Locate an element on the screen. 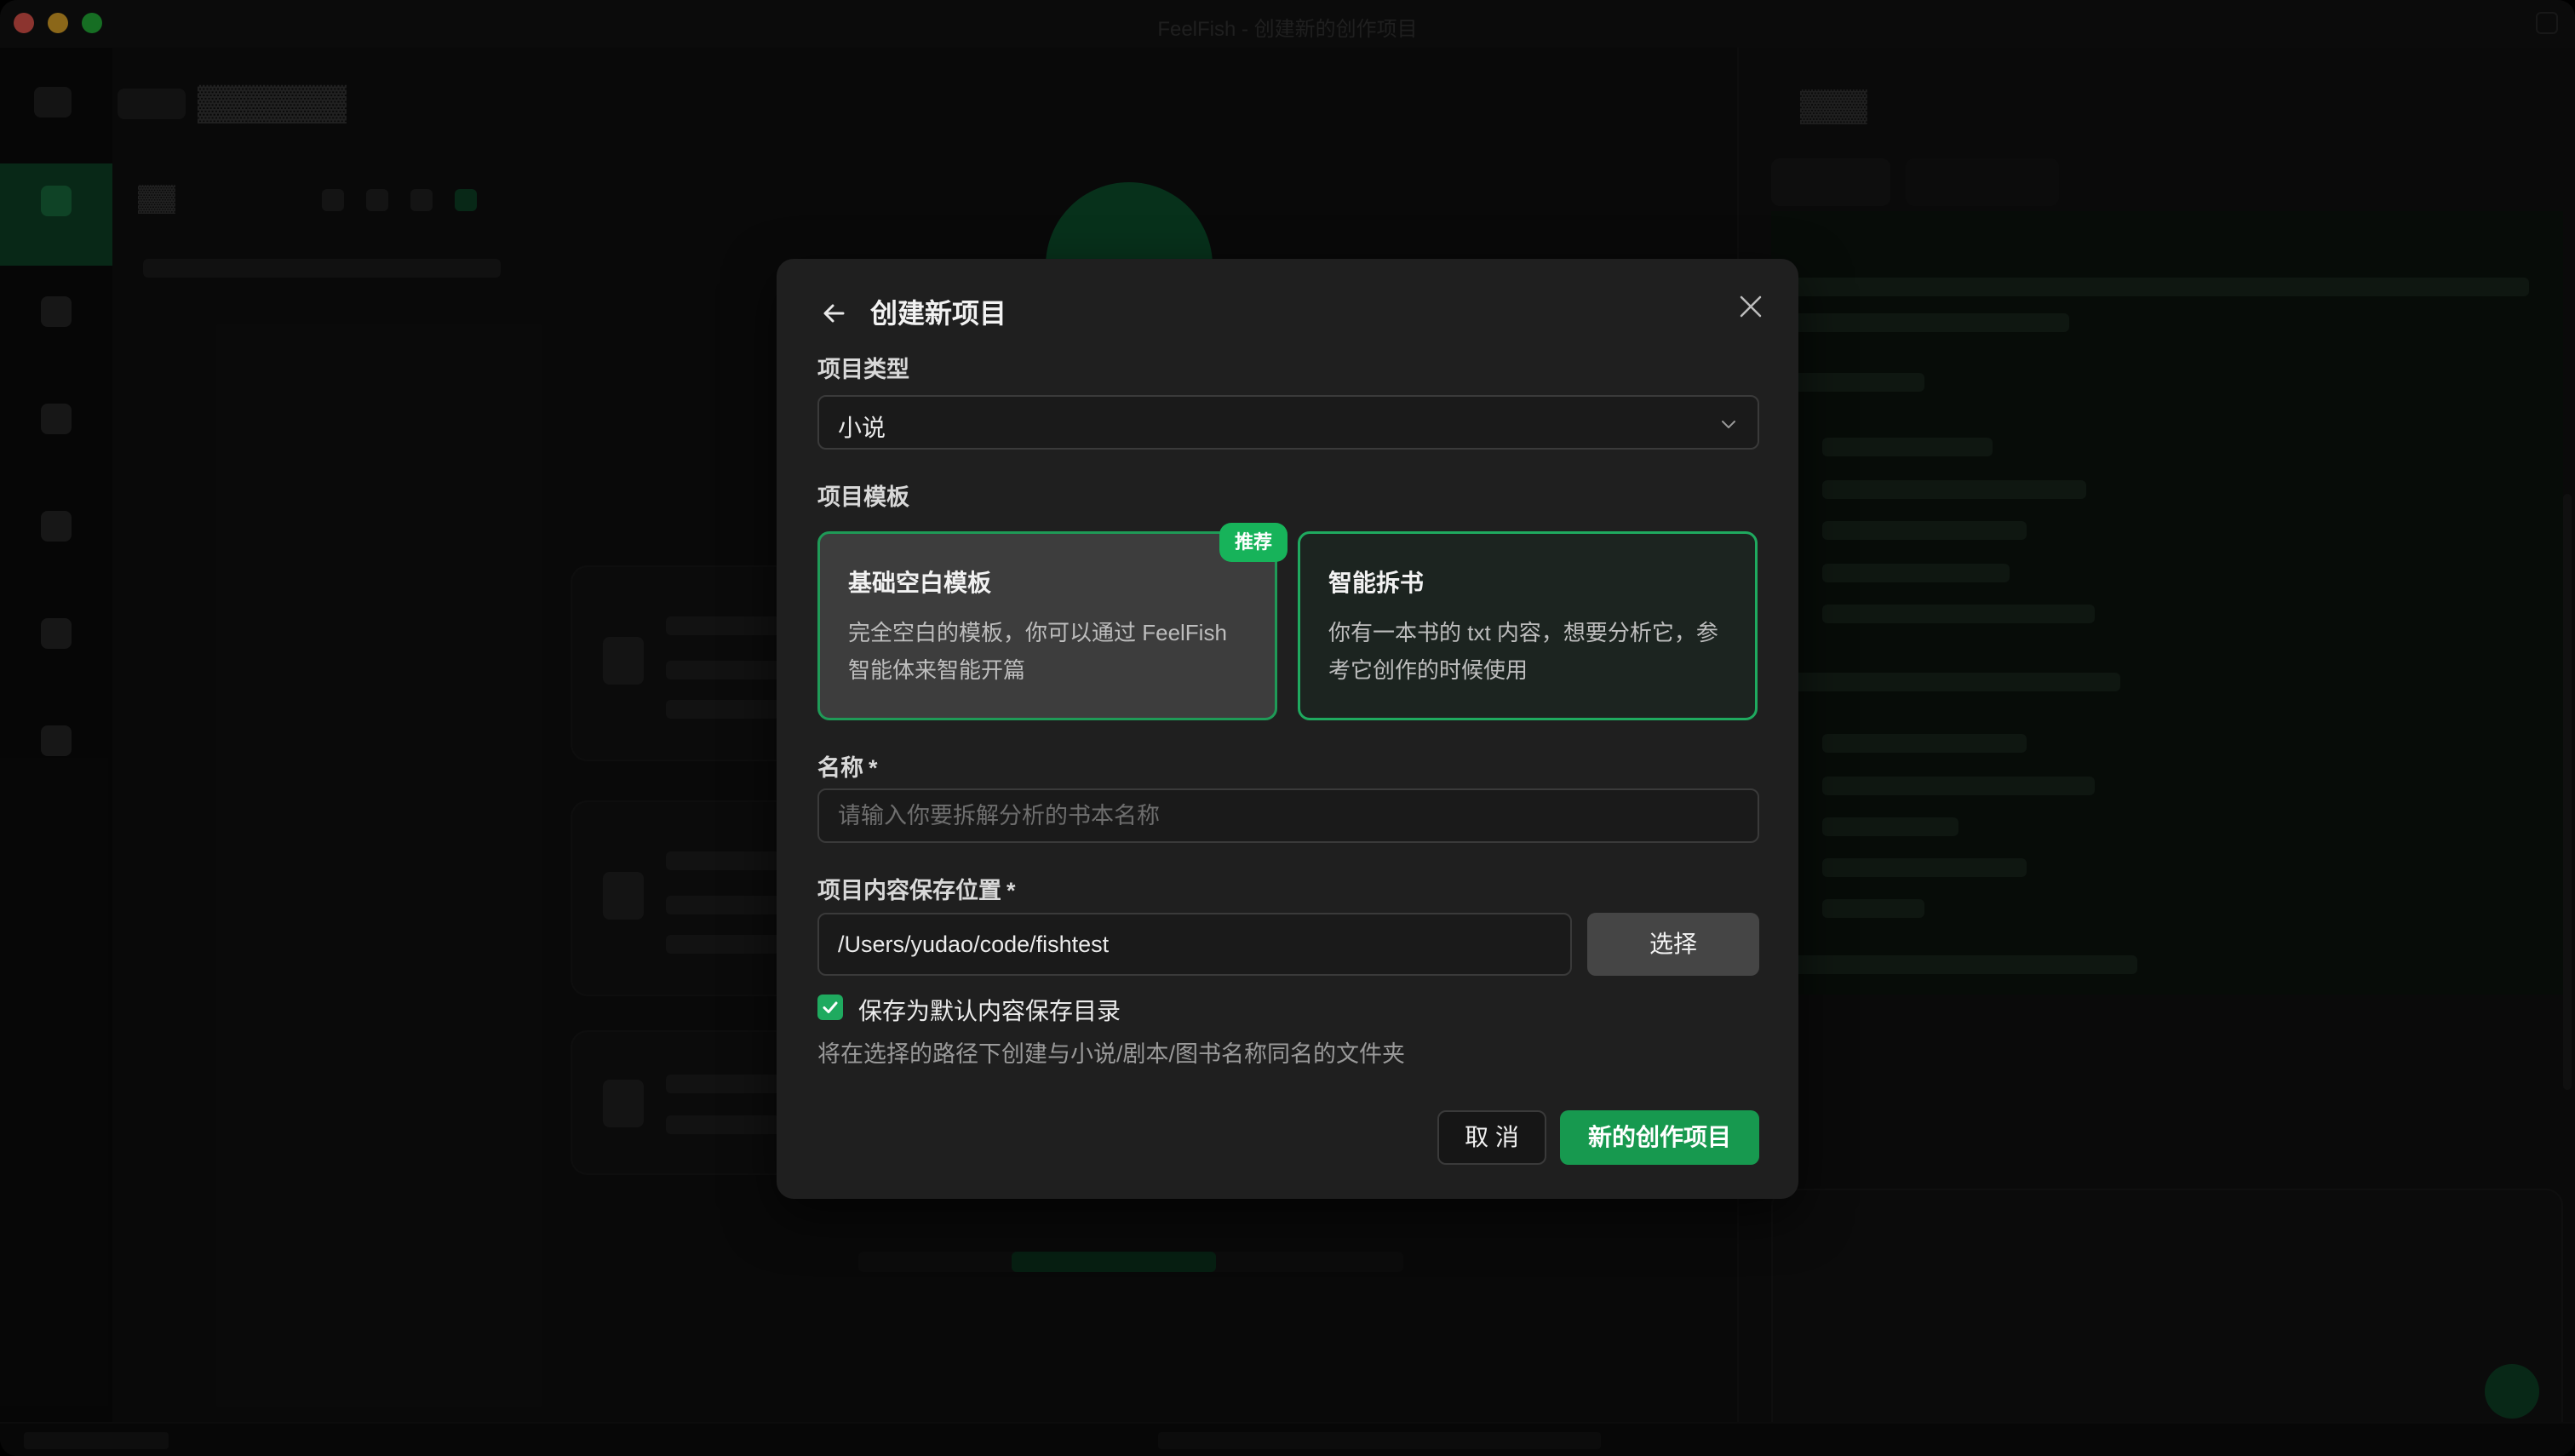 This screenshot has width=2575, height=1456. chevron-down-icon is located at coordinates (1728, 424).